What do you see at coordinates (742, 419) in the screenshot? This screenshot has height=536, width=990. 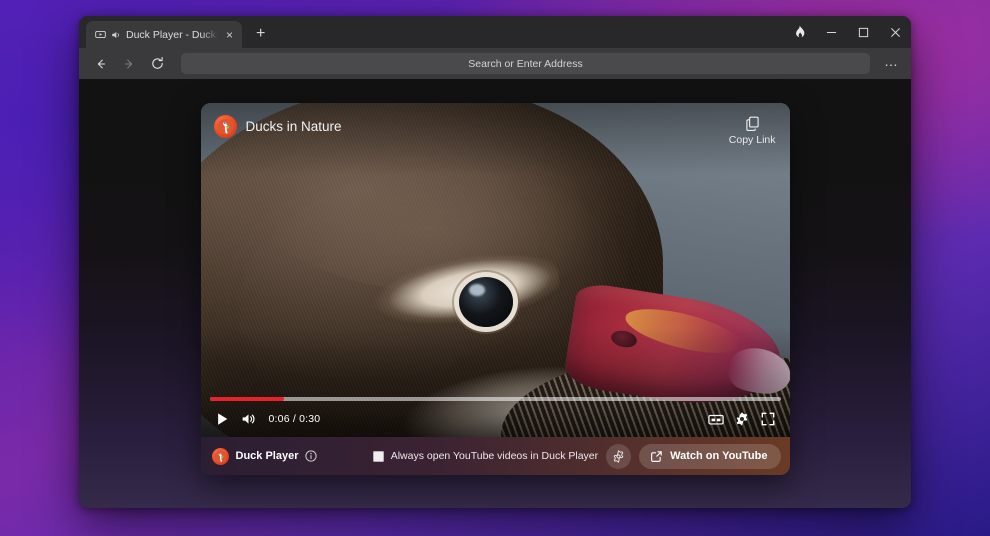 I see `video-settings-button` at bounding box center [742, 419].